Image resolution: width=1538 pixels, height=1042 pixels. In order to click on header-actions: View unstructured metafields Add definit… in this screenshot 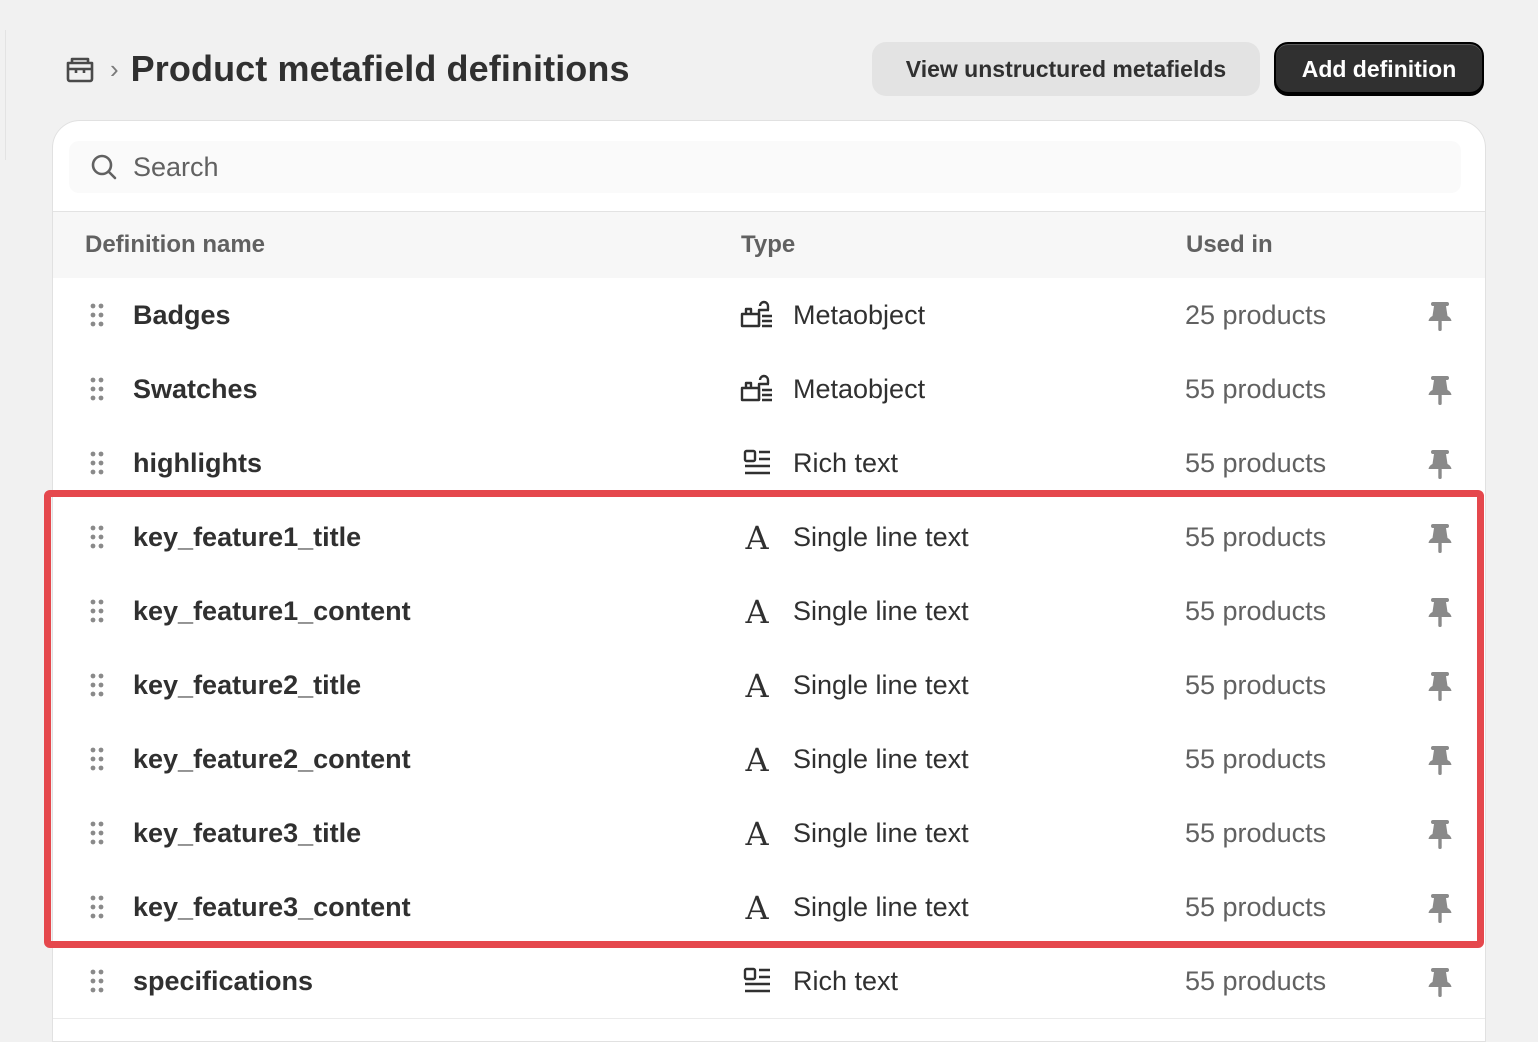, I will do `click(1178, 69)`.